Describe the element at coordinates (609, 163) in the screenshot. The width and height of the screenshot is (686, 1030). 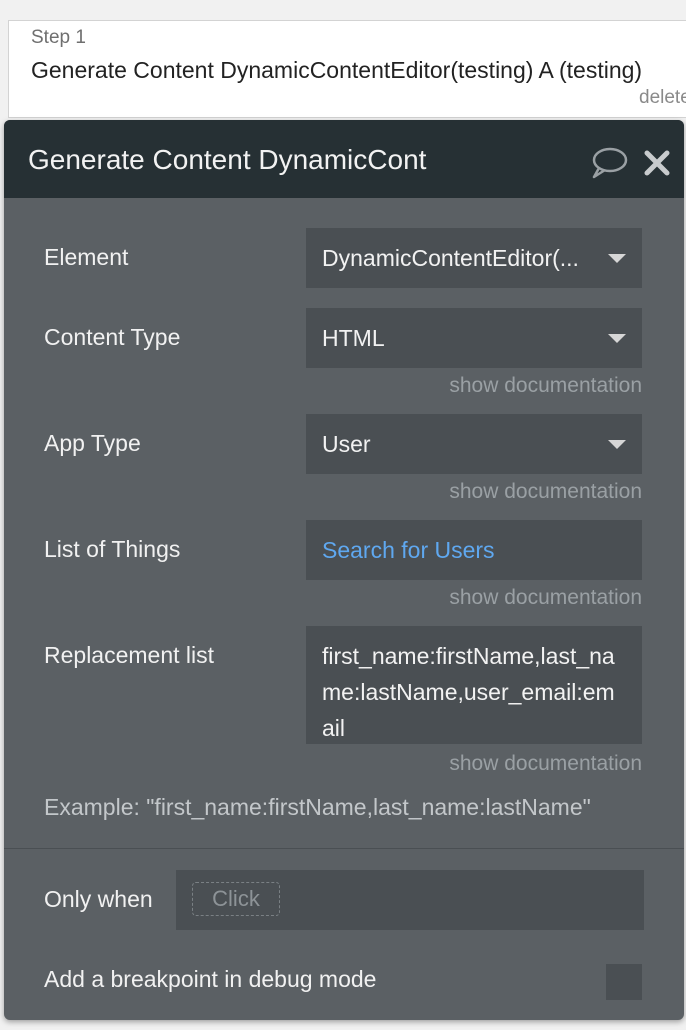
I see `comment-icon` at that location.